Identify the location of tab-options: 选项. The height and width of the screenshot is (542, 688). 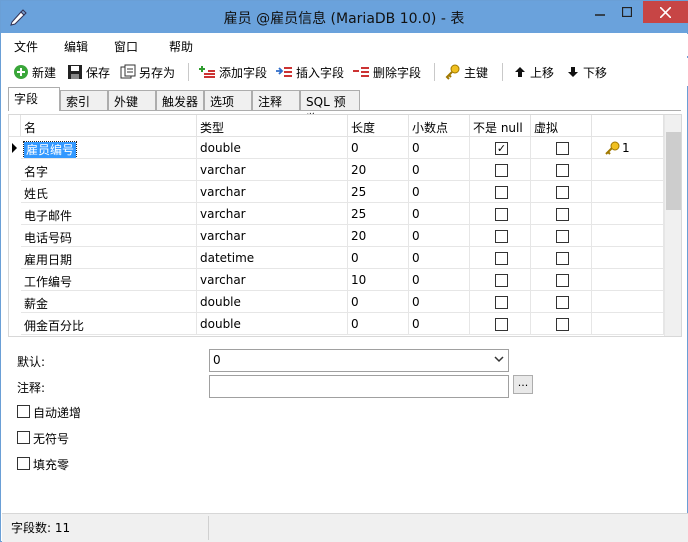
(228, 100).